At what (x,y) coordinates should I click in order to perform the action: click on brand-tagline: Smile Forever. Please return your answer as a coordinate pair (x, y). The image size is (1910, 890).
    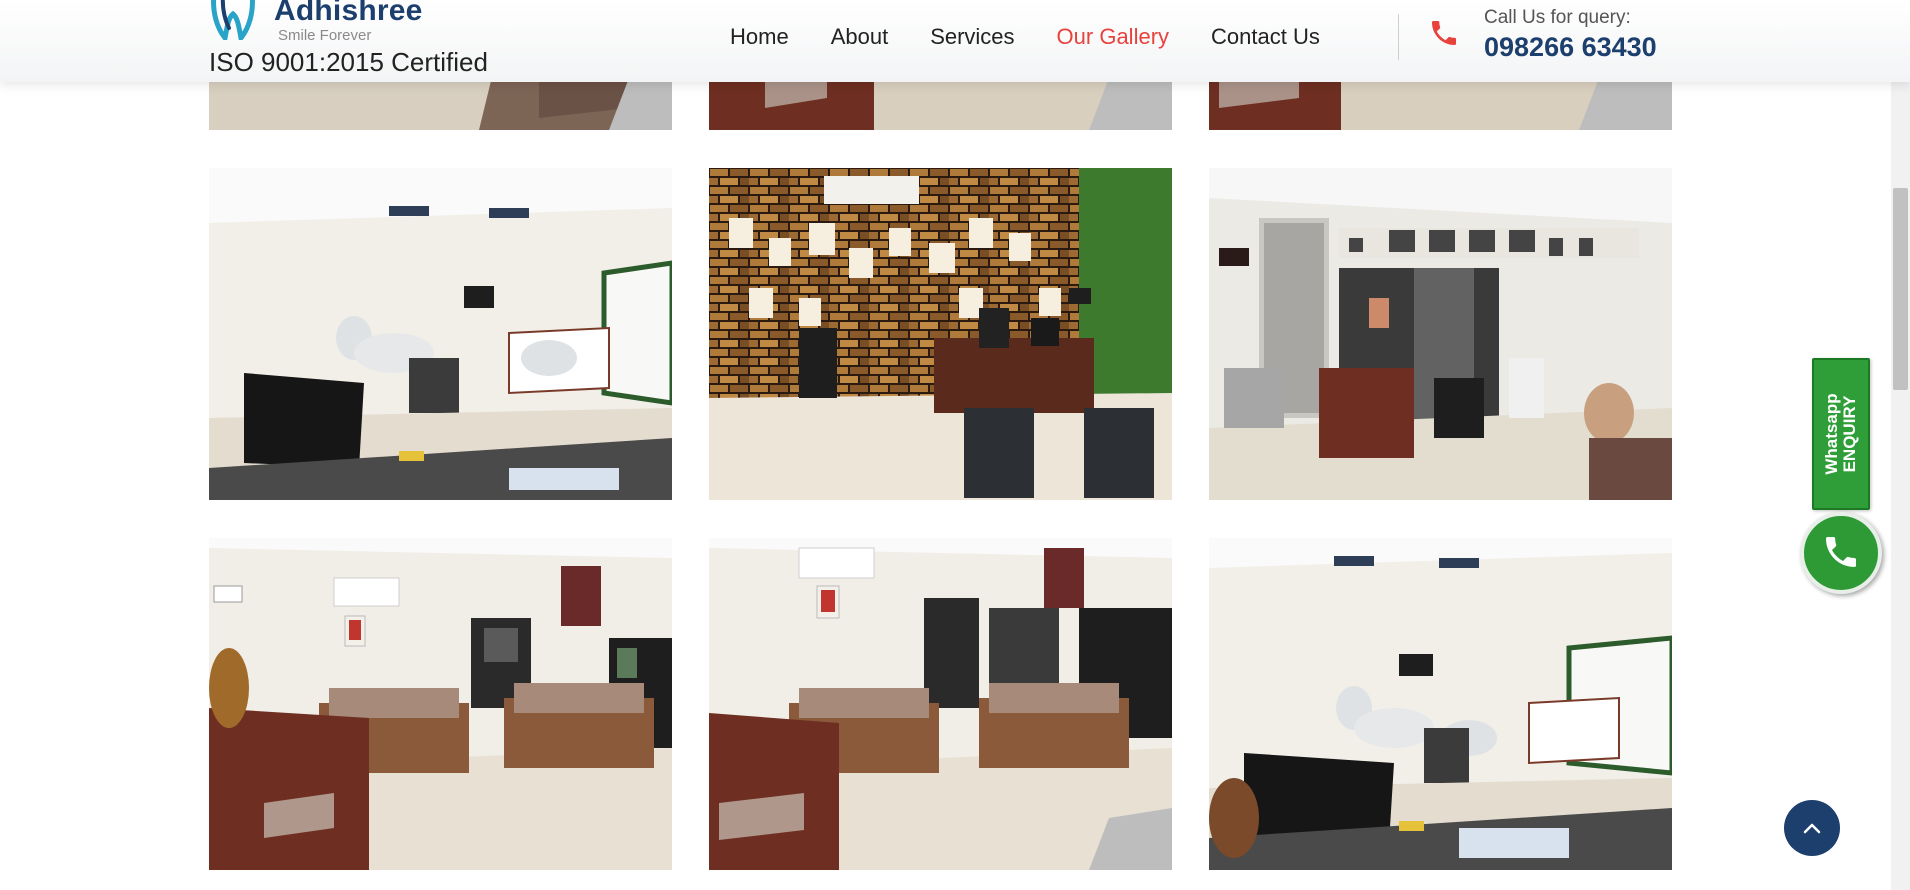
    Looking at the image, I should click on (325, 35).